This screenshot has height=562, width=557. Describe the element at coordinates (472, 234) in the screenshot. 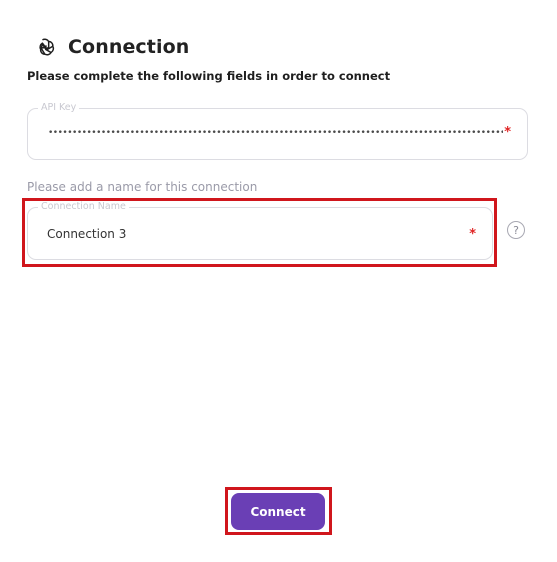

I see `connection-name-required-marker: *` at that location.